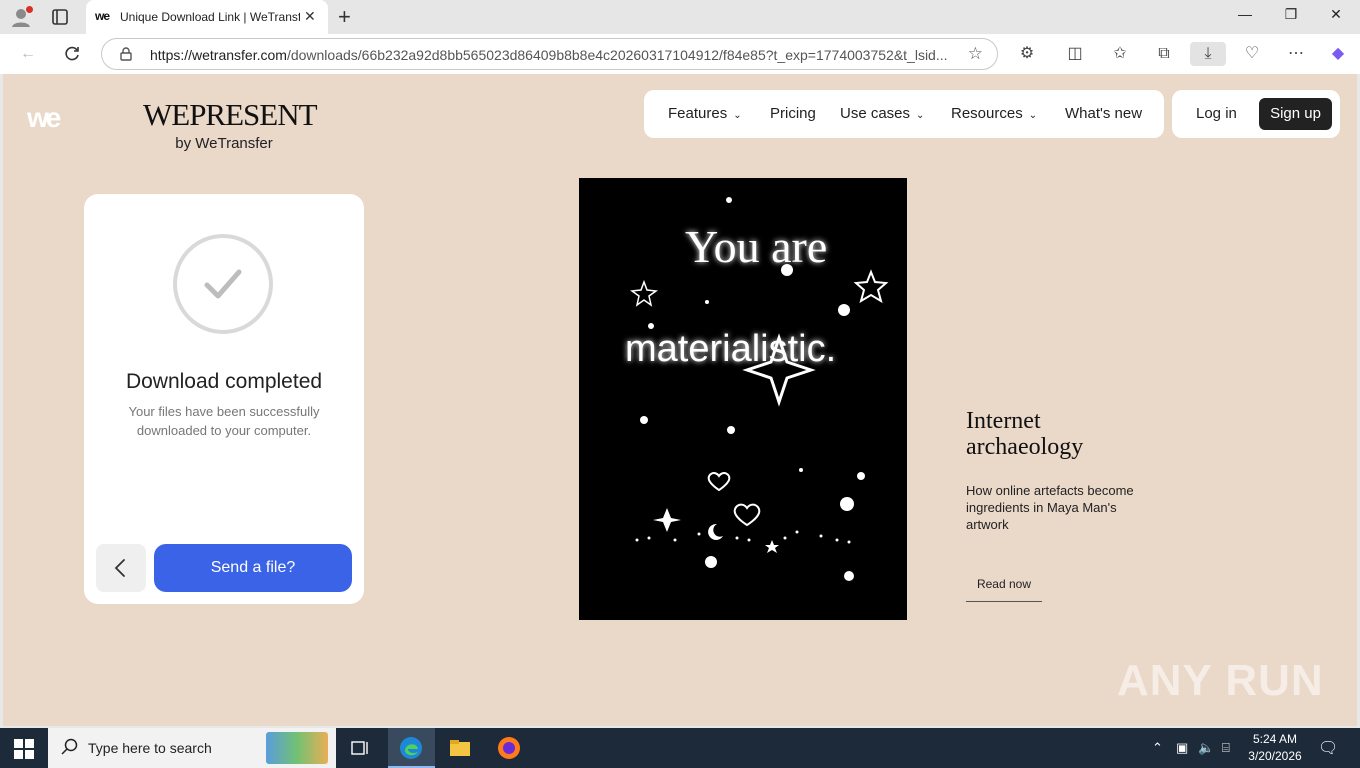 Image resolution: width=1360 pixels, height=768 pixels. What do you see at coordinates (1220, 680) in the screenshot?
I see `anyrun-watermark: ANY RUN` at bounding box center [1220, 680].